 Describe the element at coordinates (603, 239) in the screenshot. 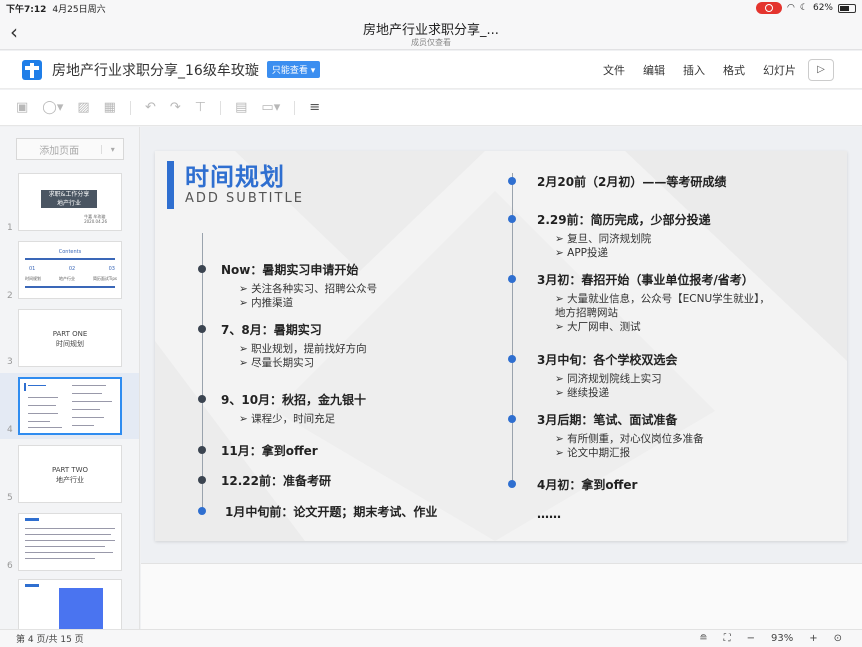

I see `timeline-bullet: ➢ 复旦、同济规划院` at that location.